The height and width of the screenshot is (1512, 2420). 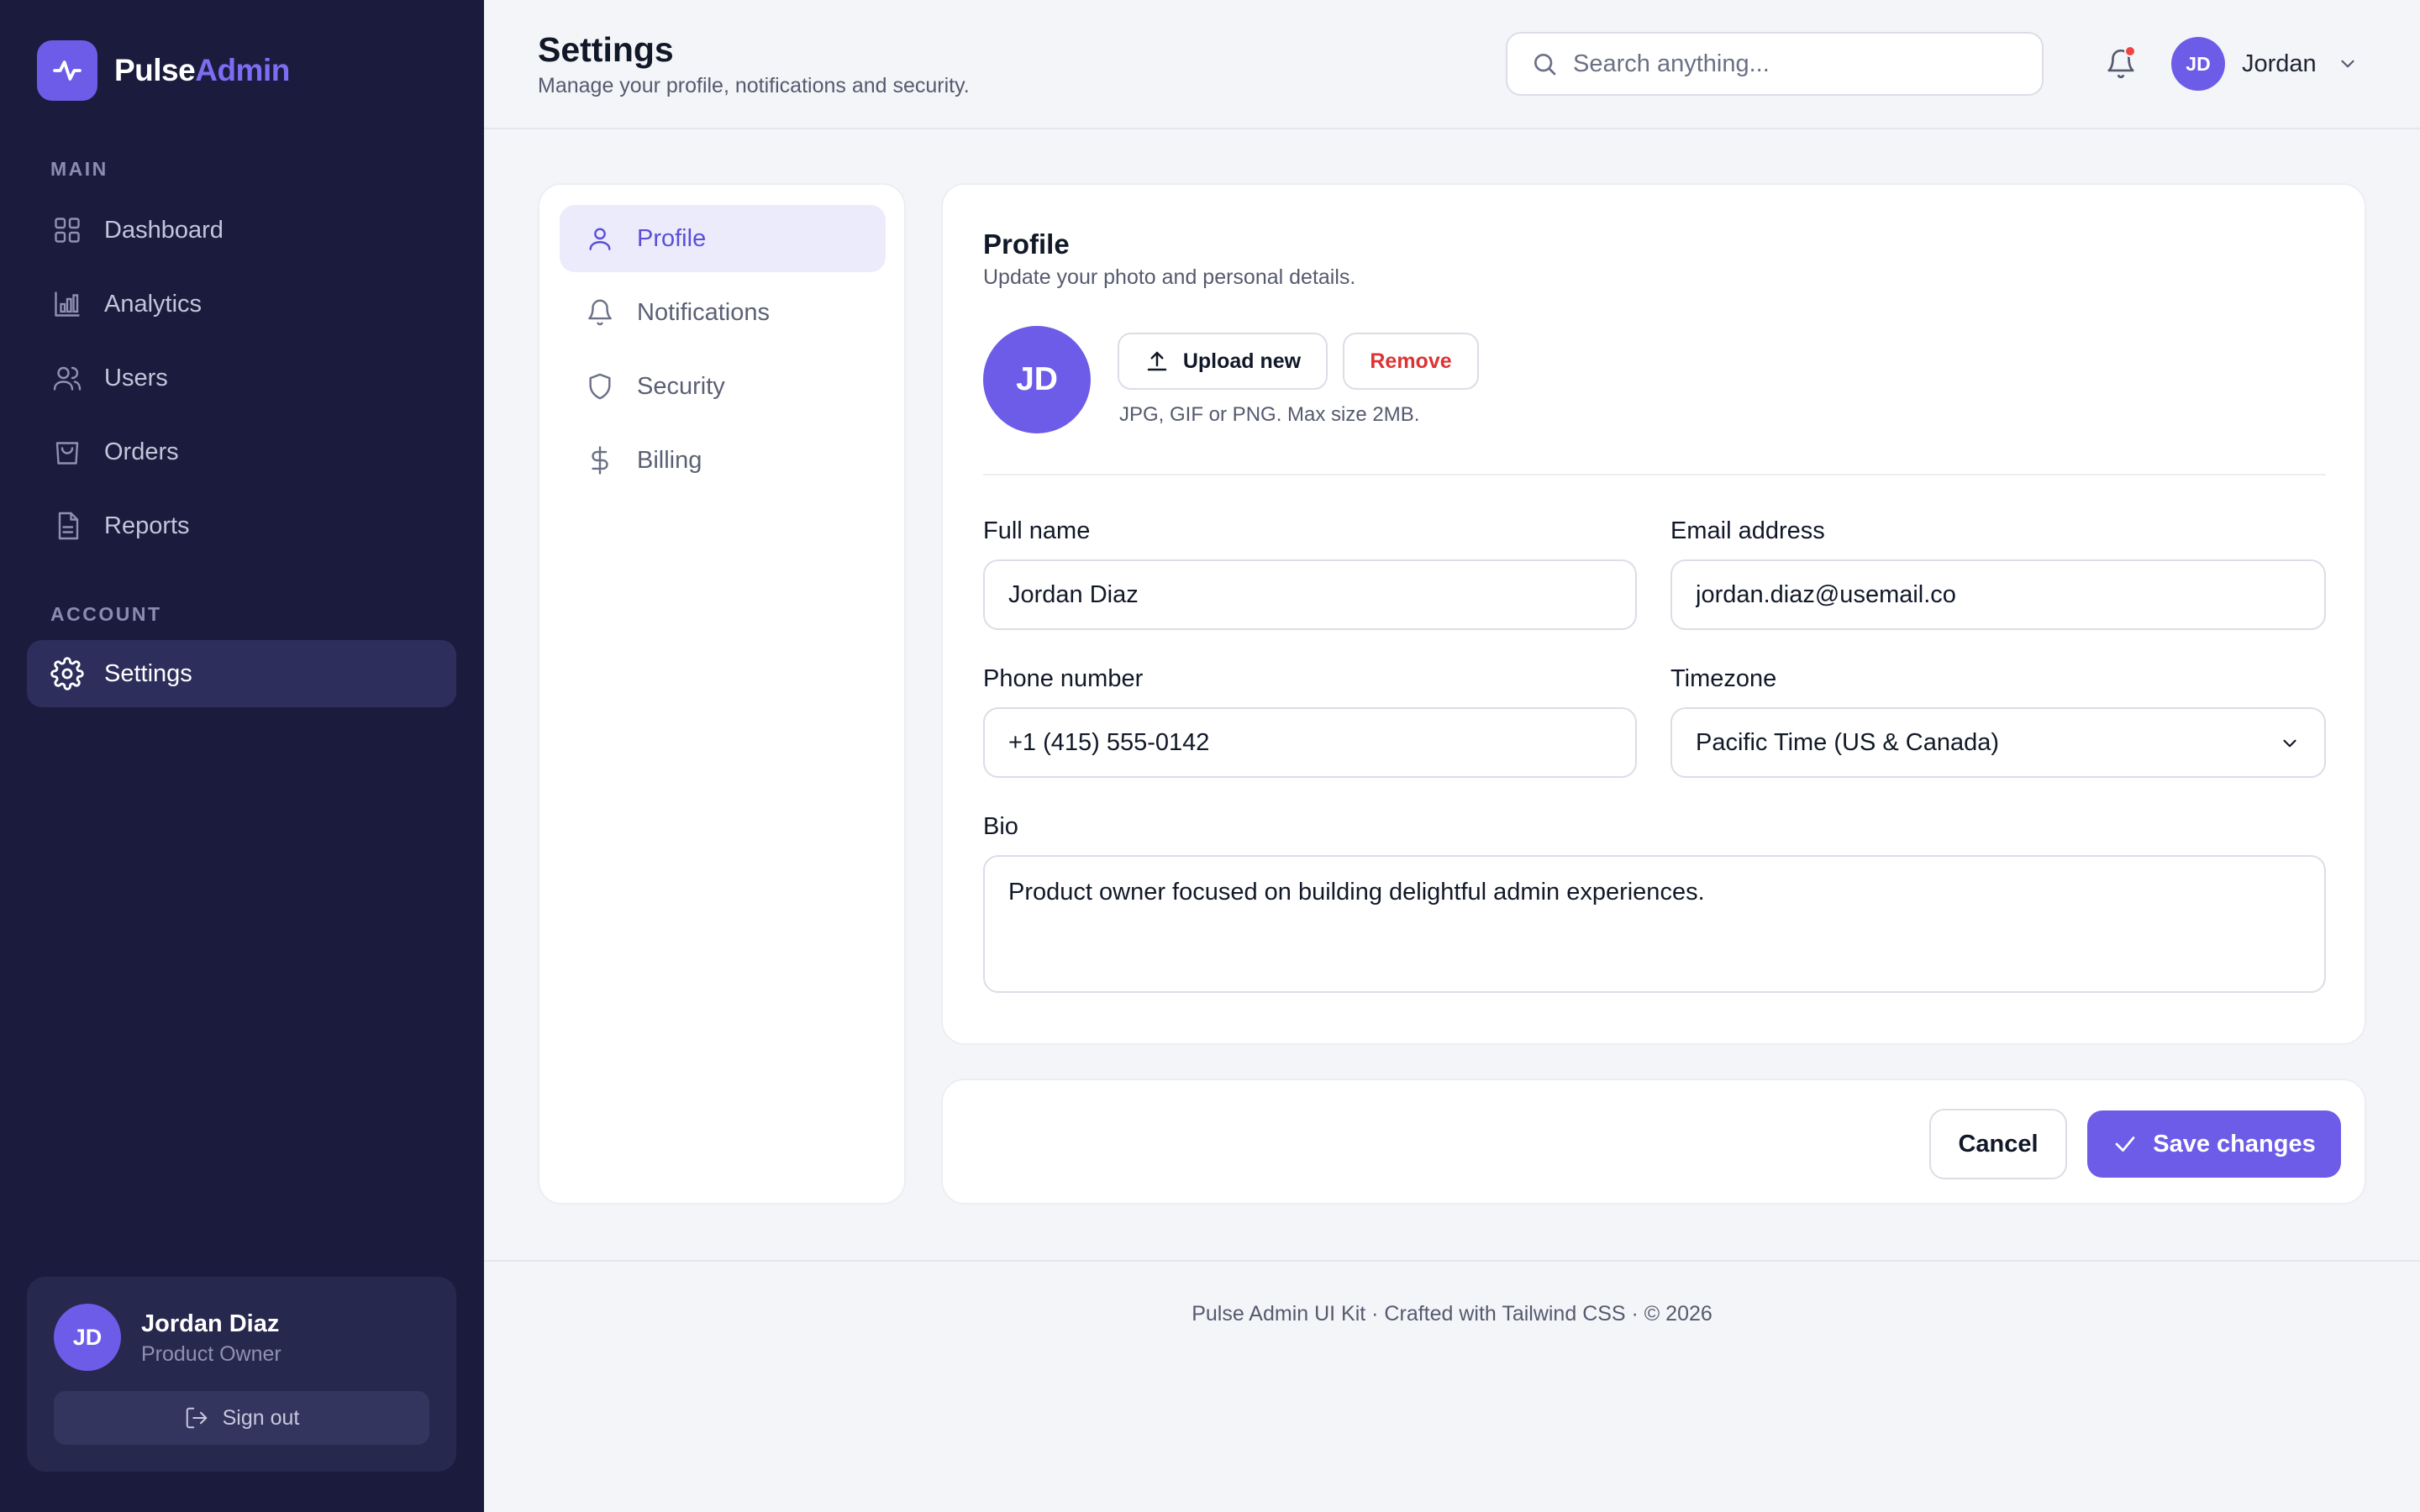 I want to click on notifications-button, so click(x=2120, y=63).